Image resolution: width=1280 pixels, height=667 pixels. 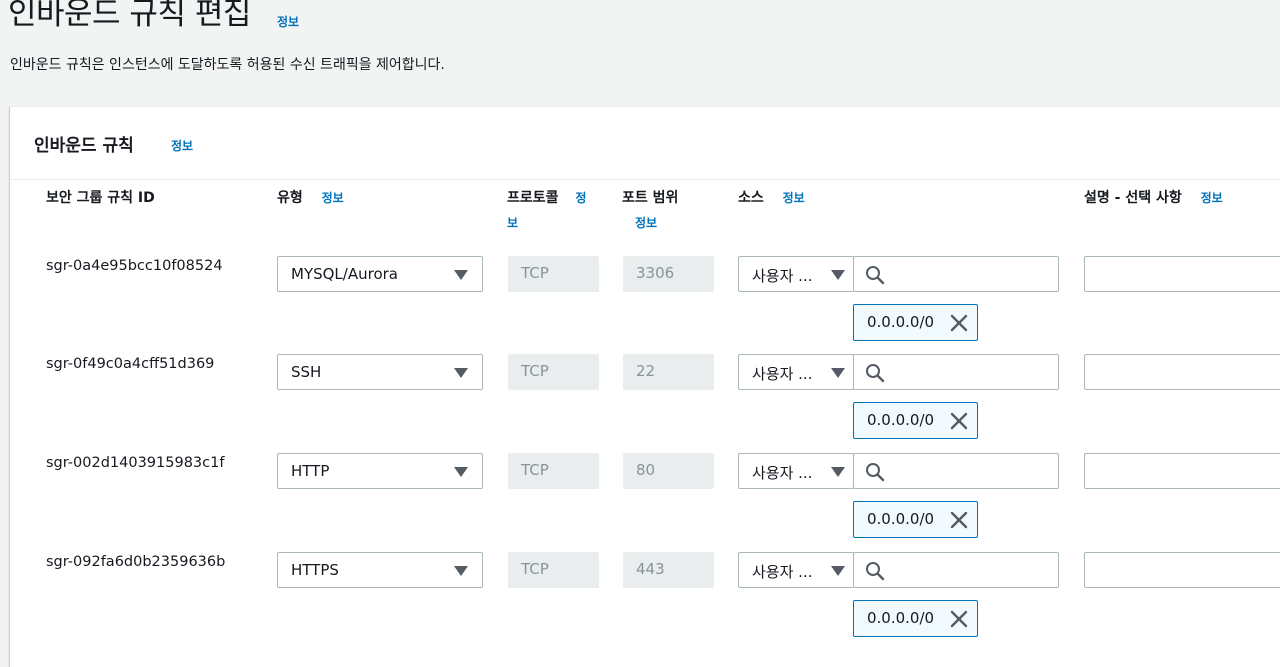 I want to click on page-title: 인바운드 규칙 편집, so click(x=129, y=16).